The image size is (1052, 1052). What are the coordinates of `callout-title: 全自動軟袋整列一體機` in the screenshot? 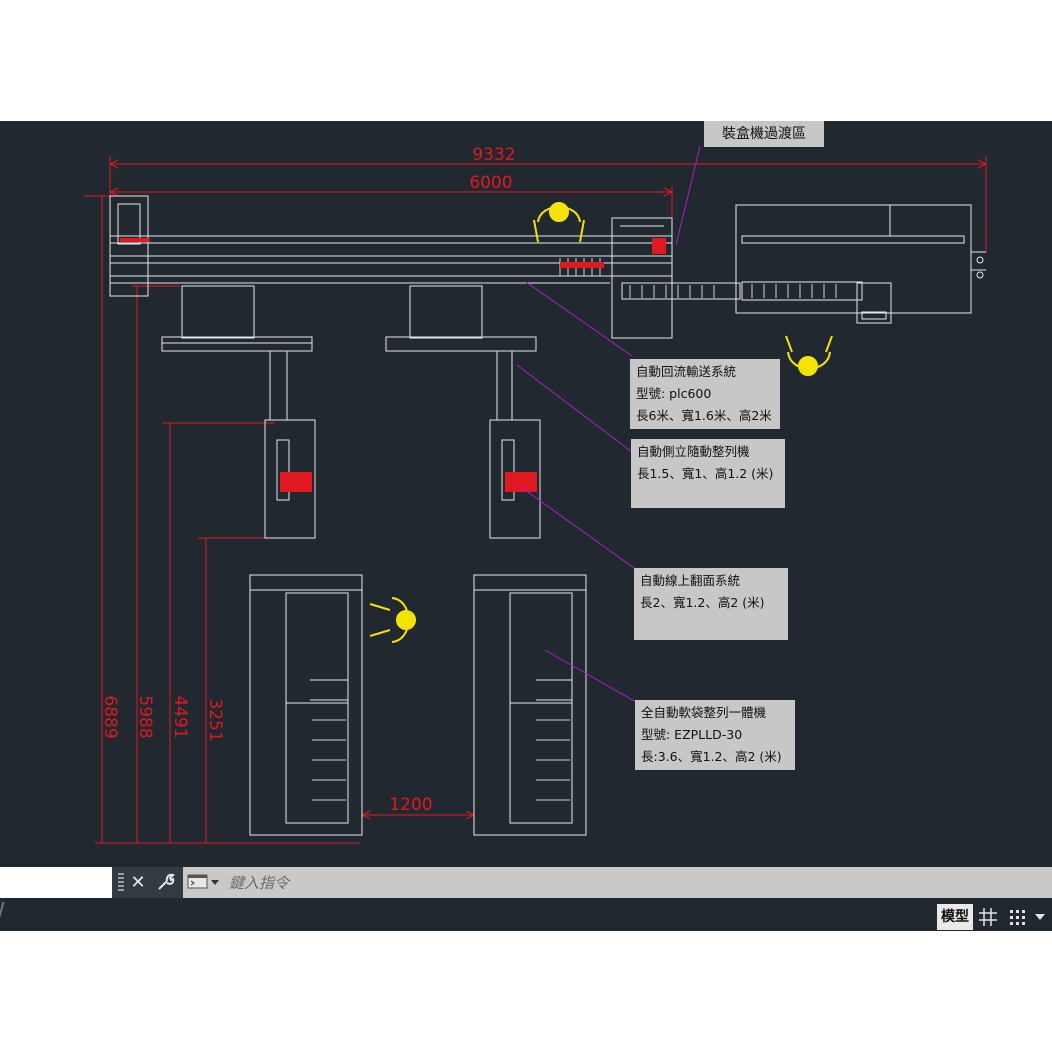 It's located at (704, 712).